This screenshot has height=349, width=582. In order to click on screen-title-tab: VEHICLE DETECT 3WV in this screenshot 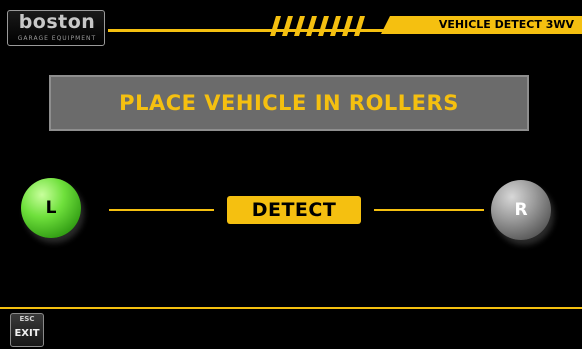, I will do `click(481, 25)`.